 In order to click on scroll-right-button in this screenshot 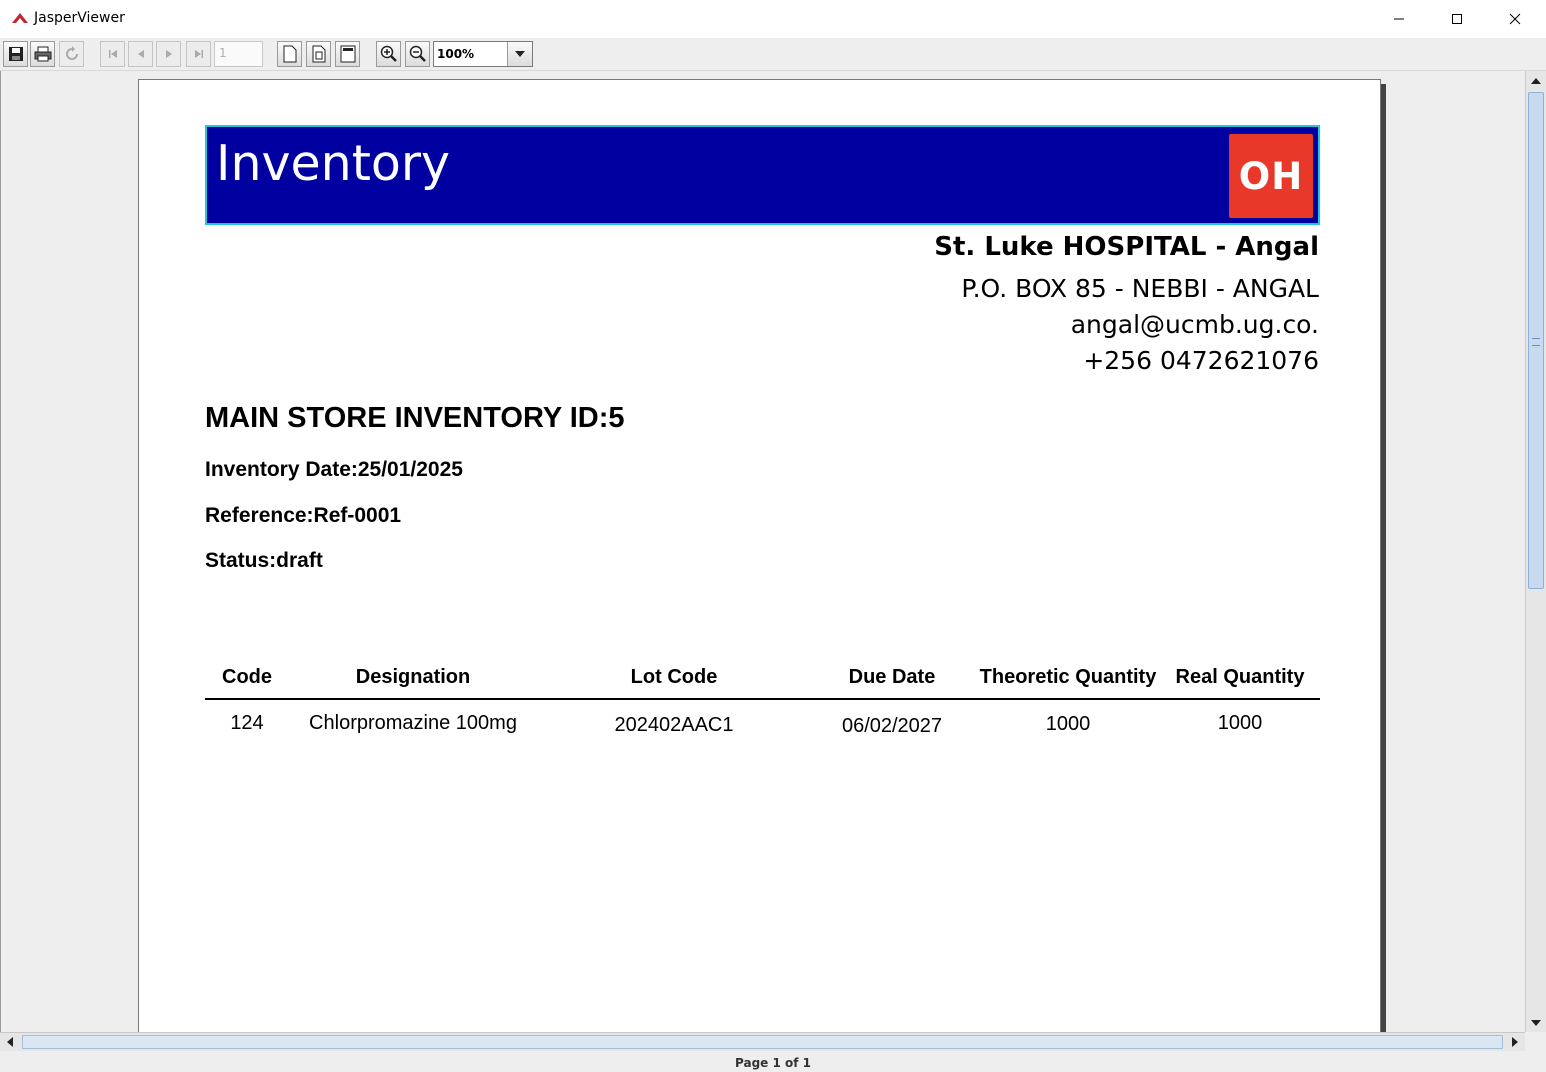, I will do `click(1515, 1042)`.